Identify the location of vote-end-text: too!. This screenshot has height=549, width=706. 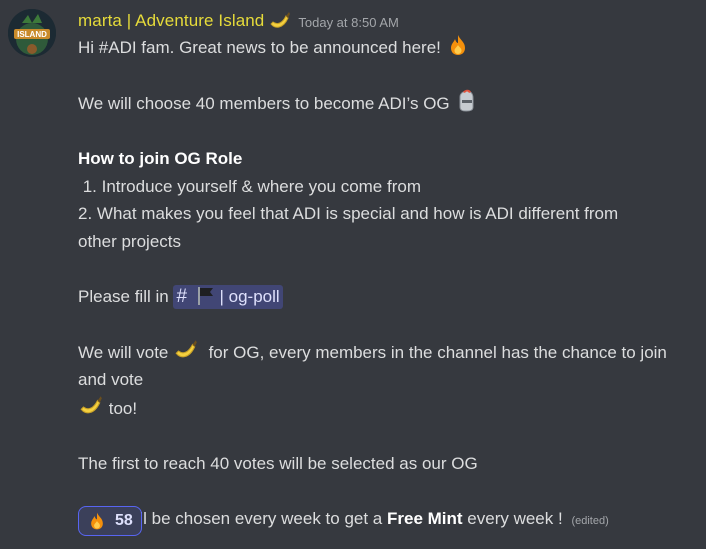
(123, 408).